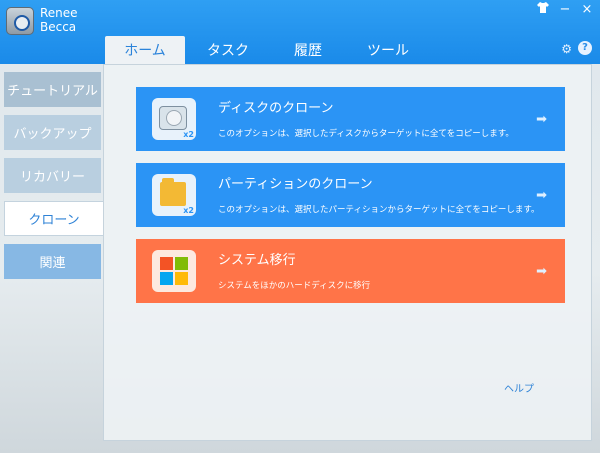  I want to click on disk-clone-icon-box: x2, so click(174, 119).